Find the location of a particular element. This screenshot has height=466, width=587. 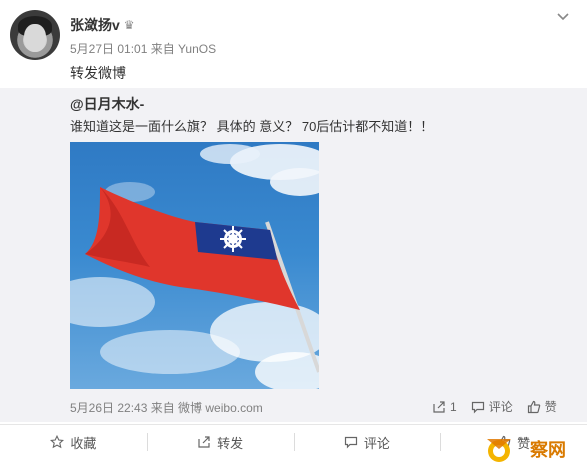

avatar-face is located at coordinates (35, 38).